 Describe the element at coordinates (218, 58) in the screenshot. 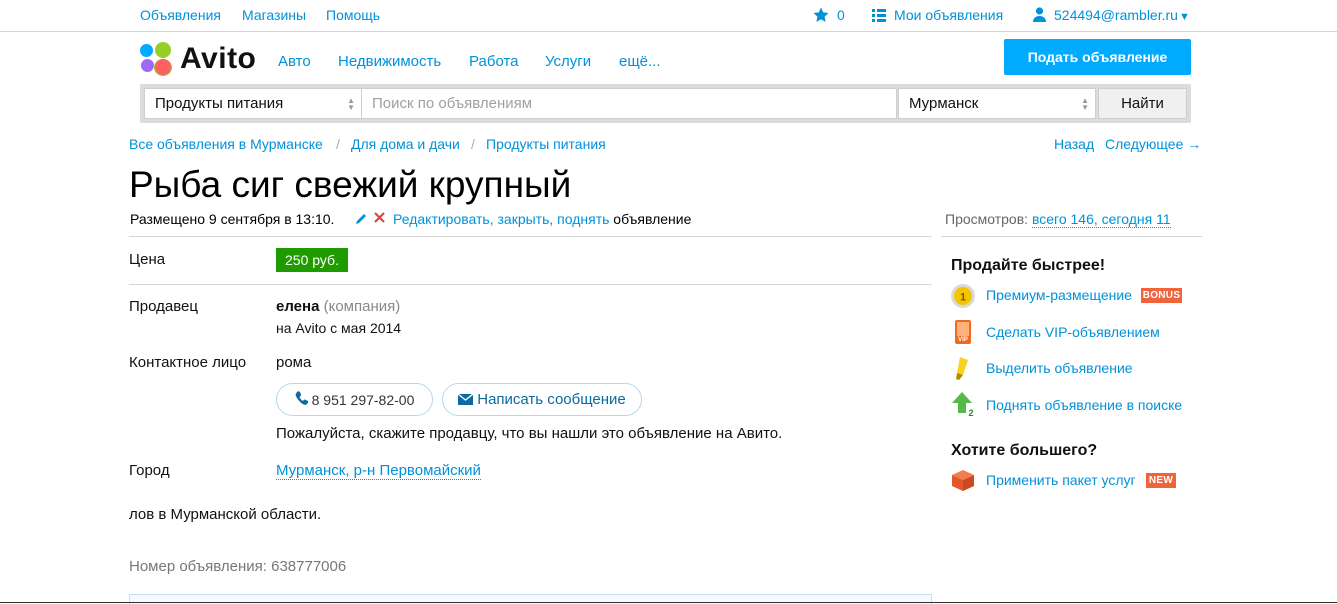

I see `logo-text: Avito` at that location.